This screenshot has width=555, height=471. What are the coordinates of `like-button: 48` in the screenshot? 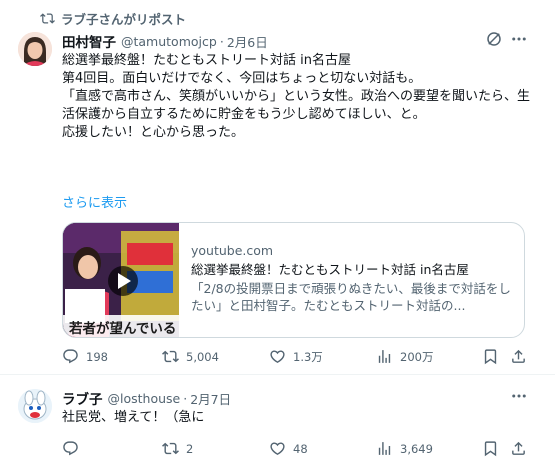 It's located at (288, 448).